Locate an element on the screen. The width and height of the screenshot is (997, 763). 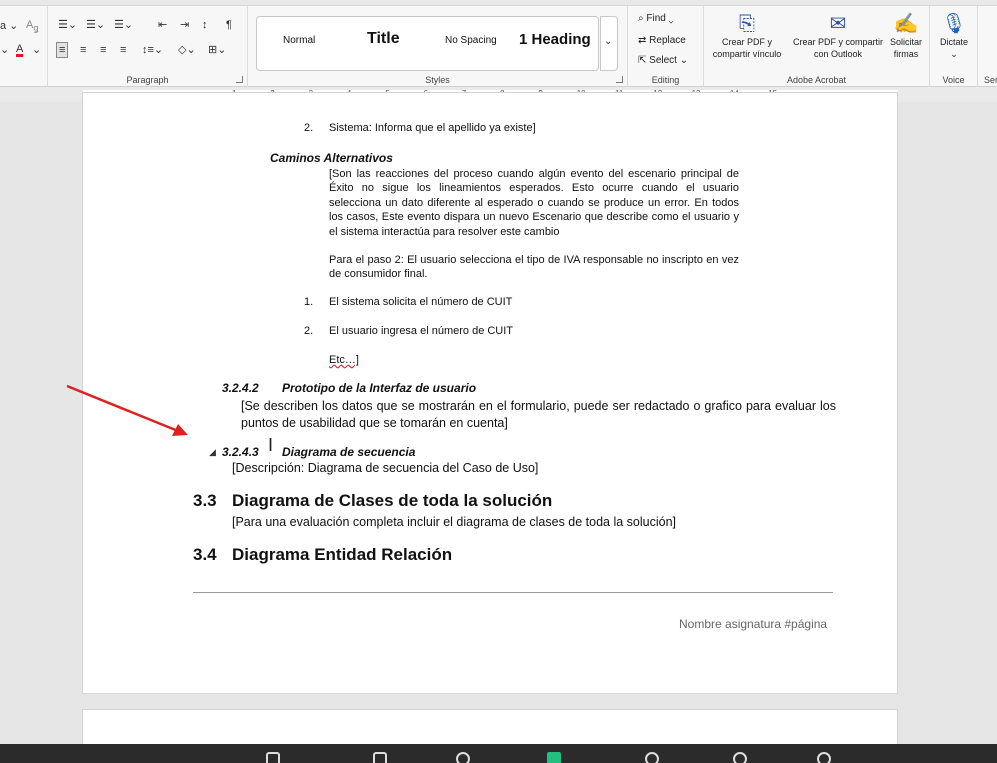
annotation-arrow is located at coordinates (127, 410).